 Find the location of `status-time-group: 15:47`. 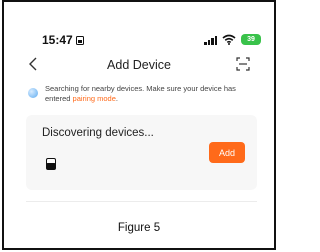

status-time-group: 15:47 is located at coordinates (63, 40).